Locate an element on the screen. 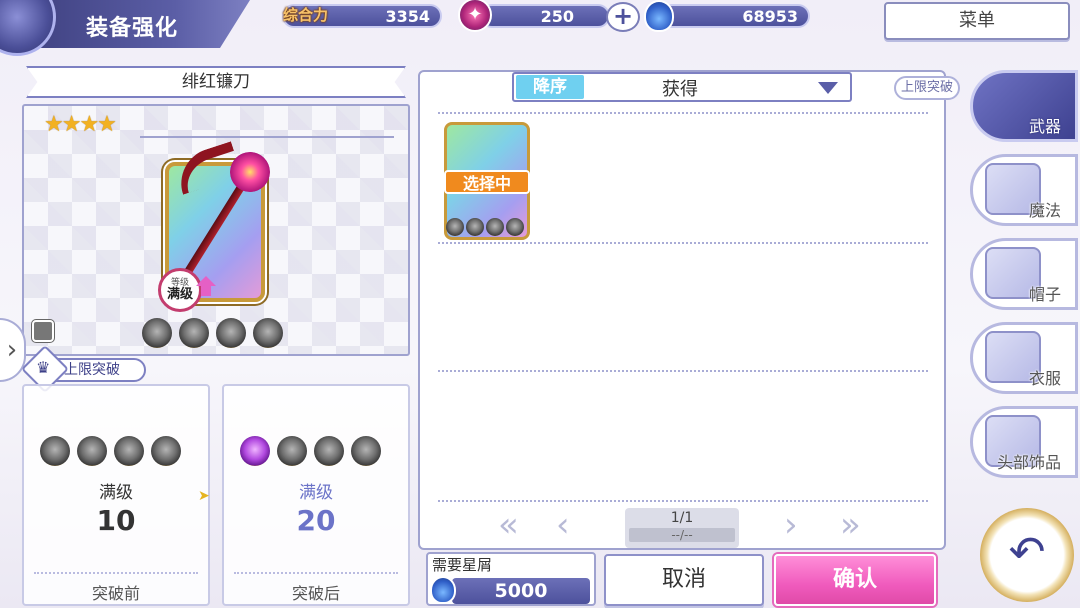  back-button: ↶ is located at coordinates (1027, 555).